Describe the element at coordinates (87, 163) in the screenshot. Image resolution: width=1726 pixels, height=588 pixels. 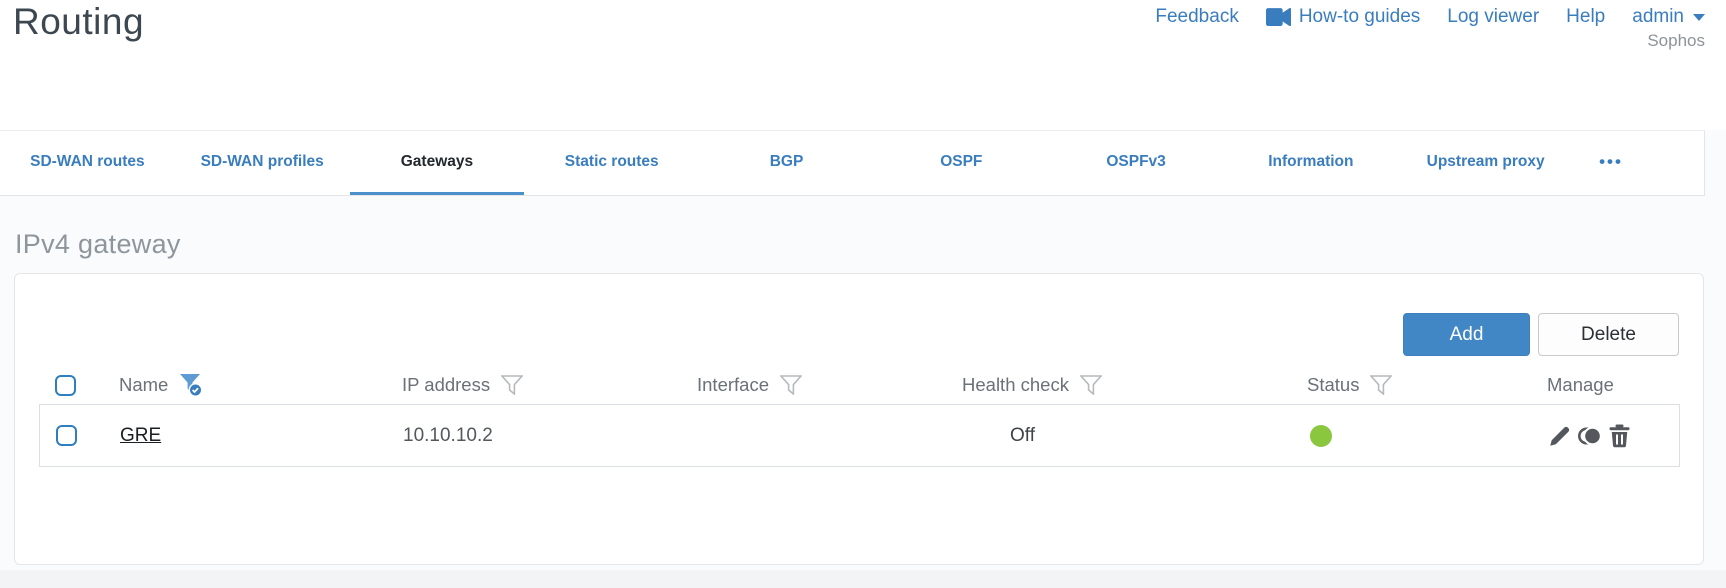
I see `tab-sd-wan-routes: SD-WAN routes` at that location.